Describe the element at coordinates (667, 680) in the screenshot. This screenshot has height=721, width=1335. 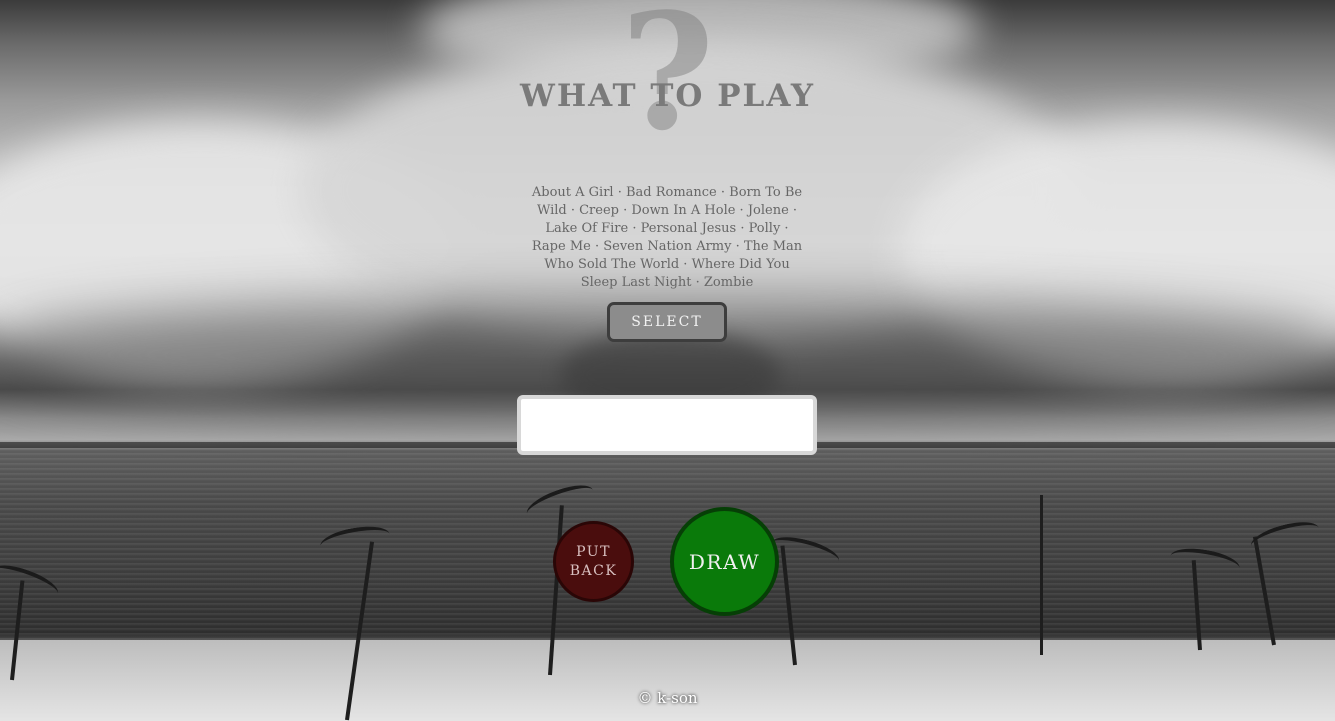
I see `beach` at that location.